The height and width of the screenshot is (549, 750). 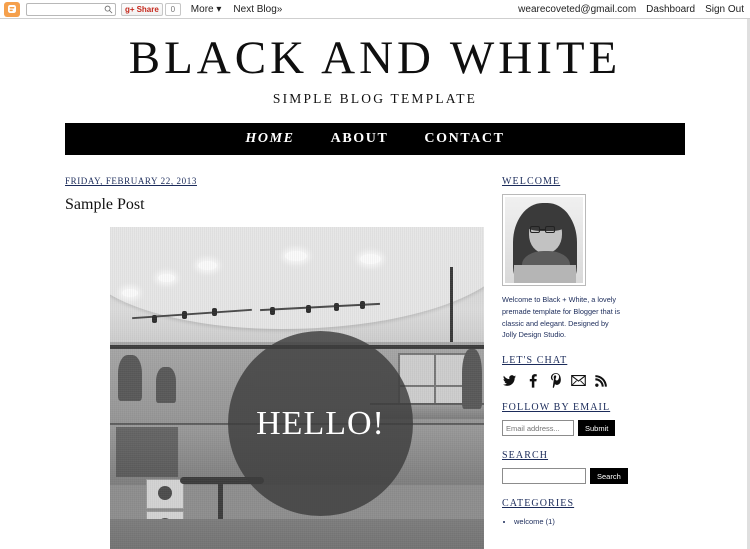 I want to click on sidebar-categories-widget: CATEGORIES welcome (1), so click(x=562, y=513).